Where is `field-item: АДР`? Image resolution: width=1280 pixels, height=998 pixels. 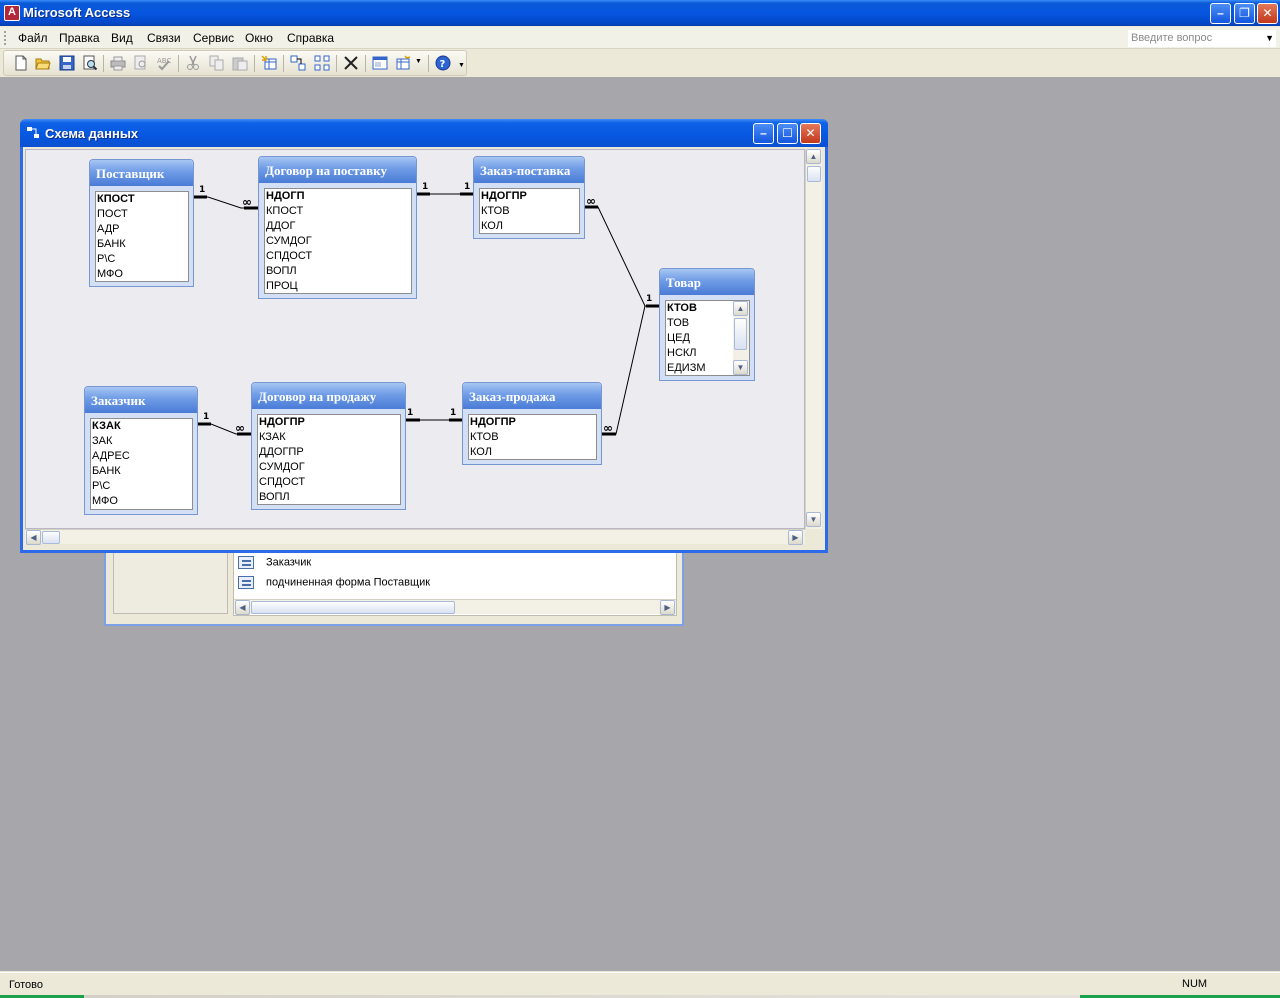
field-item: АДР is located at coordinates (142, 229).